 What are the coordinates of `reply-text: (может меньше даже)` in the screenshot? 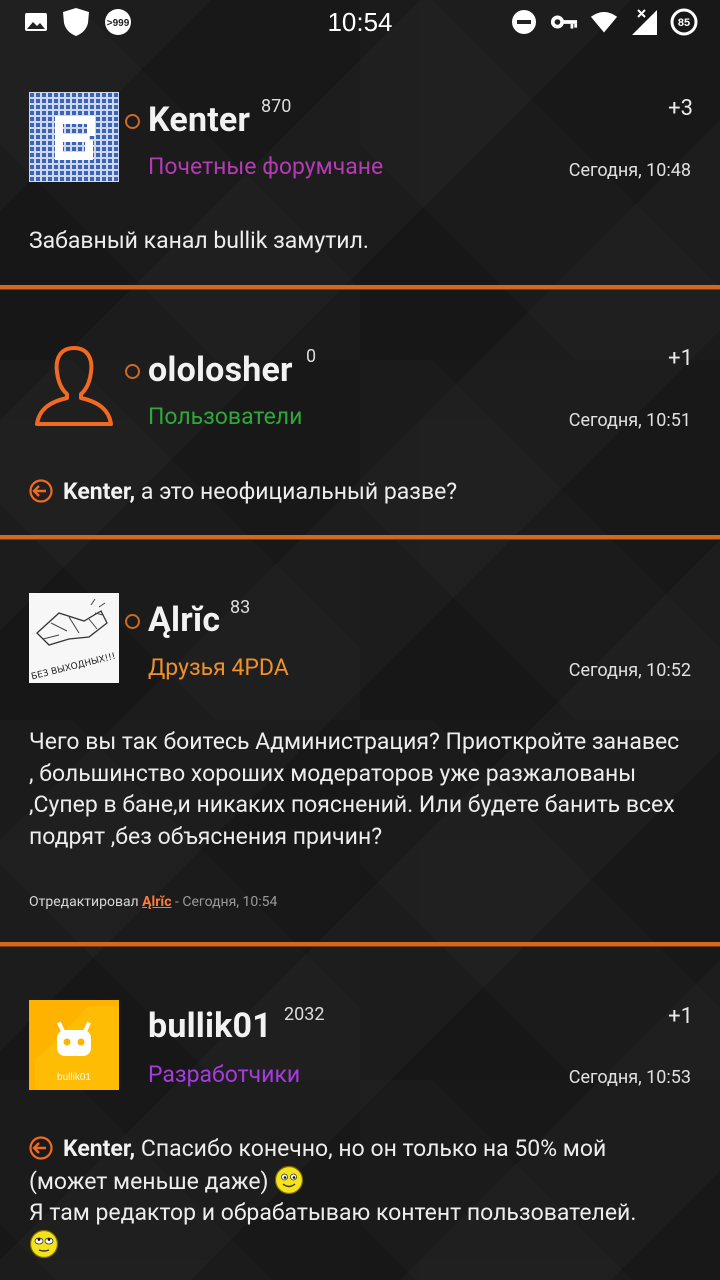 It's located at (149, 1181).